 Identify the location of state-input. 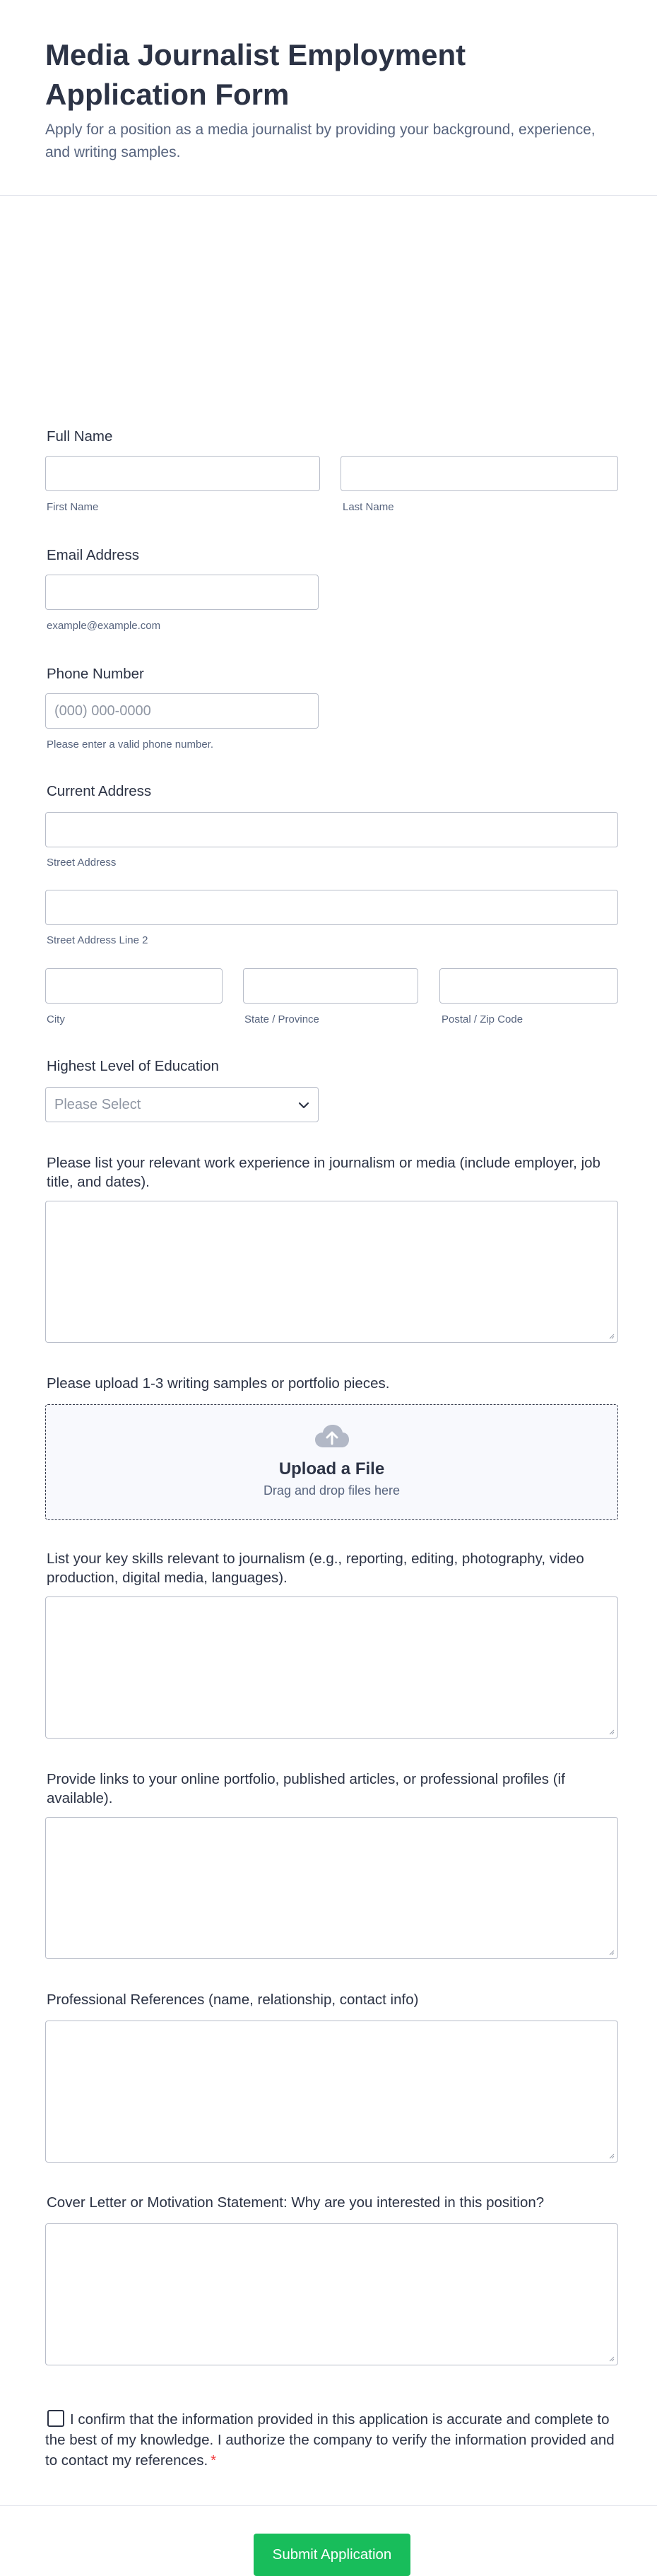
(330, 986).